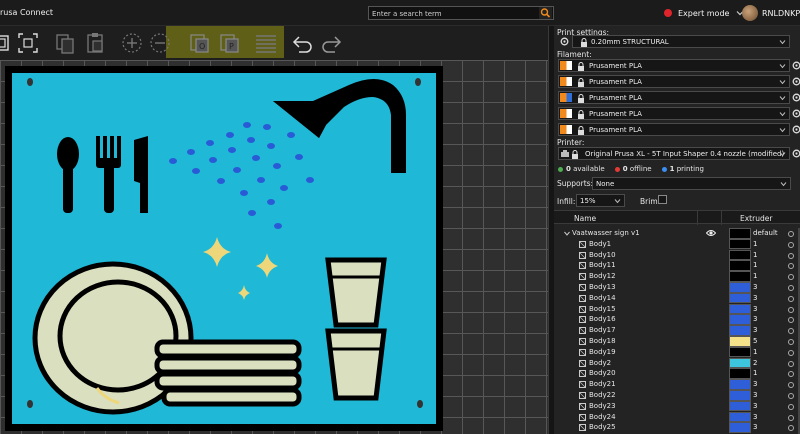  What do you see at coordinates (677, 255) in the screenshot?
I see `body-row: Body10 1` at bounding box center [677, 255].